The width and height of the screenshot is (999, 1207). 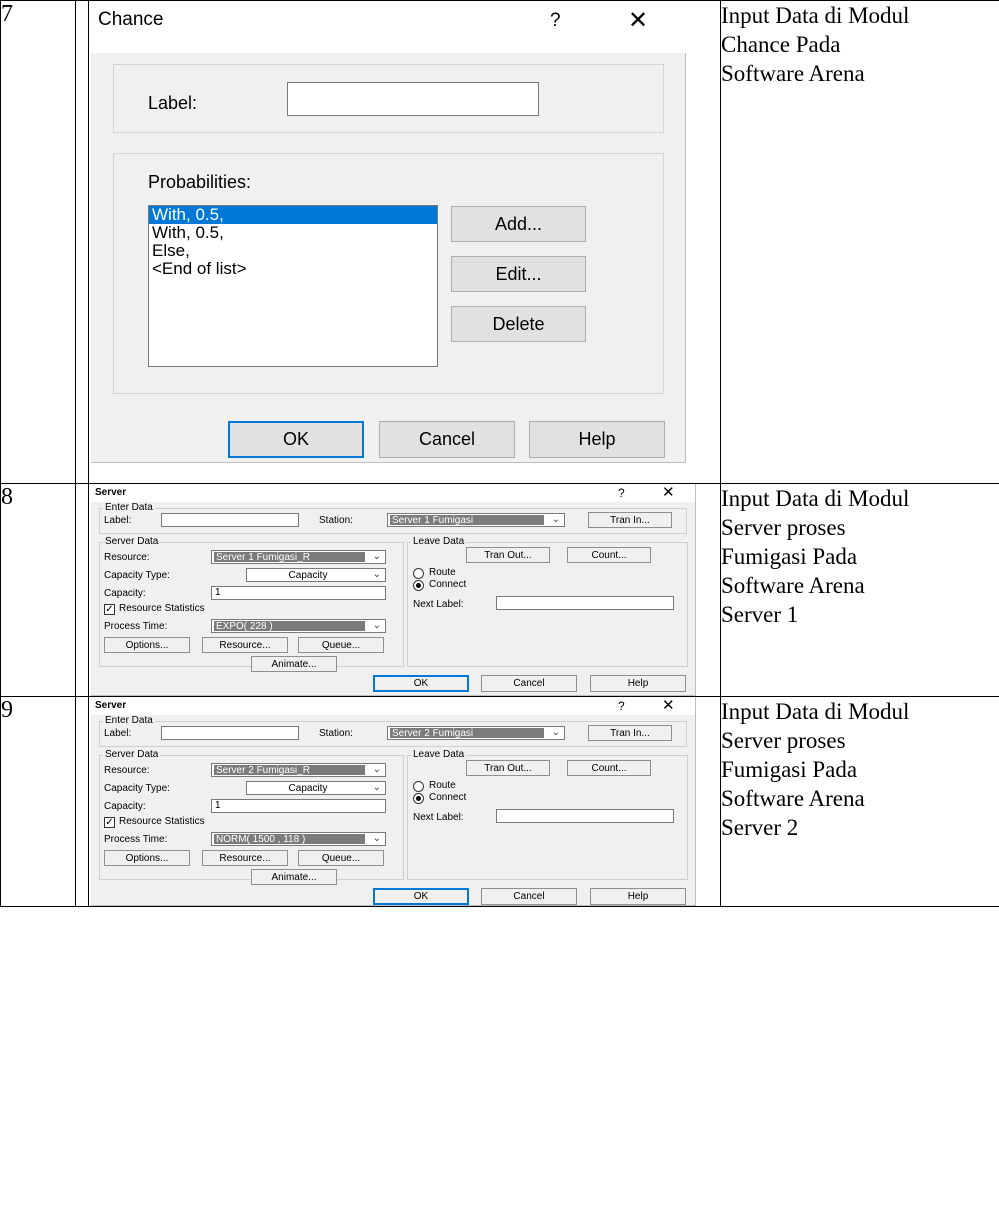 I want to click on station-dropdown: Server 1 Fumigasi ⌄, so click(x=476, y=520).